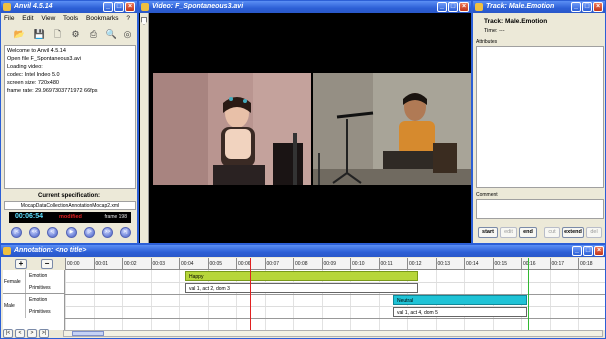 Image resolution: width=606 pixels, height=339 pixels. What do you see at coordinates (72, 264) in the screenshot?
I see `time-tick-label: 00:00` at bounding box center [72, 264].